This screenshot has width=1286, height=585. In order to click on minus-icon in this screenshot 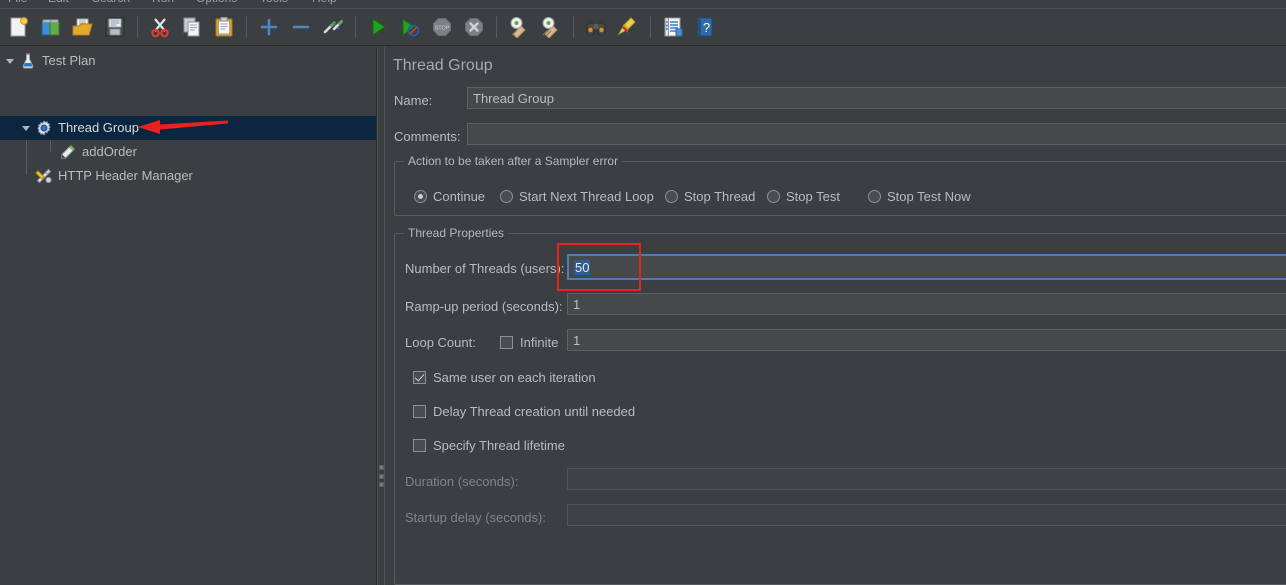, I will do `click(301, 27)`.